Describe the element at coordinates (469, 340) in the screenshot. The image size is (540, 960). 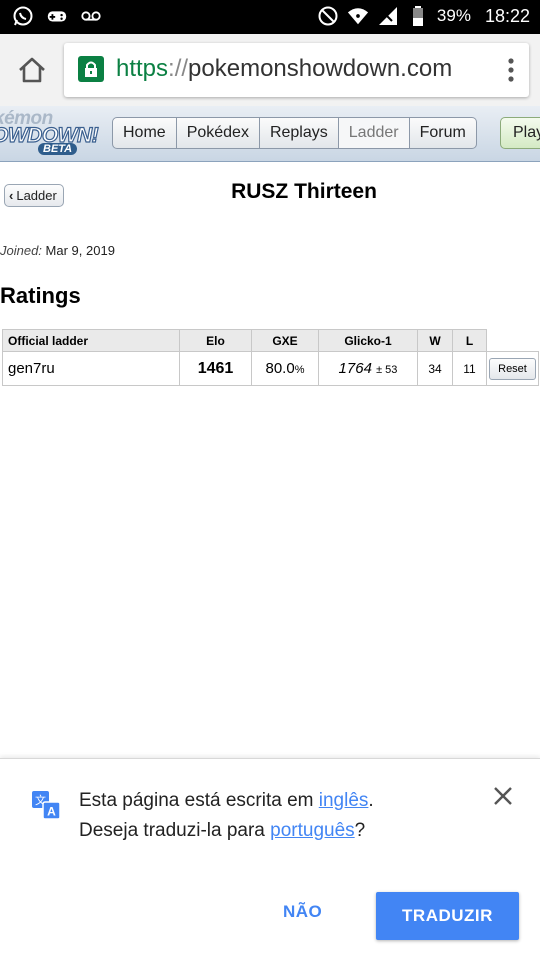
I see `col-losses: L` at that location.